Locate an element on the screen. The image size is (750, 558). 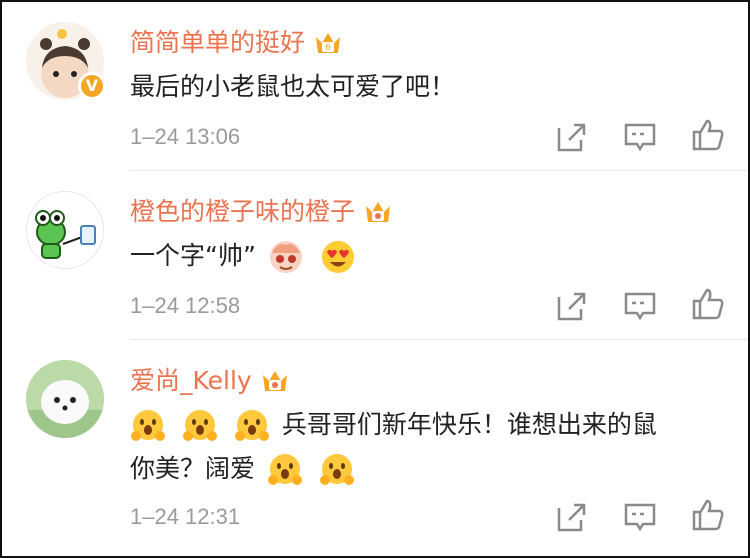
username-link: 橙色的橙子味的橙子 is located at coordinates (261, 212).